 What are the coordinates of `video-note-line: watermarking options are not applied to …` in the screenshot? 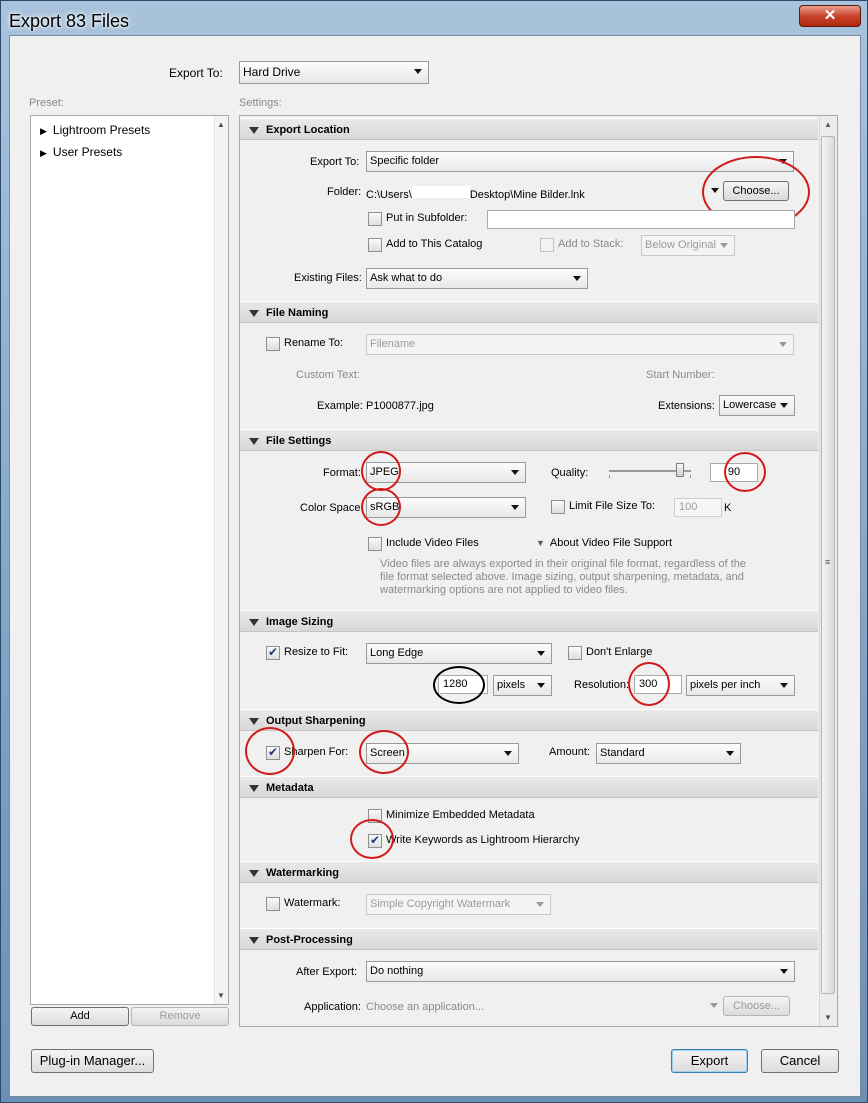 It's located at (504, 590).